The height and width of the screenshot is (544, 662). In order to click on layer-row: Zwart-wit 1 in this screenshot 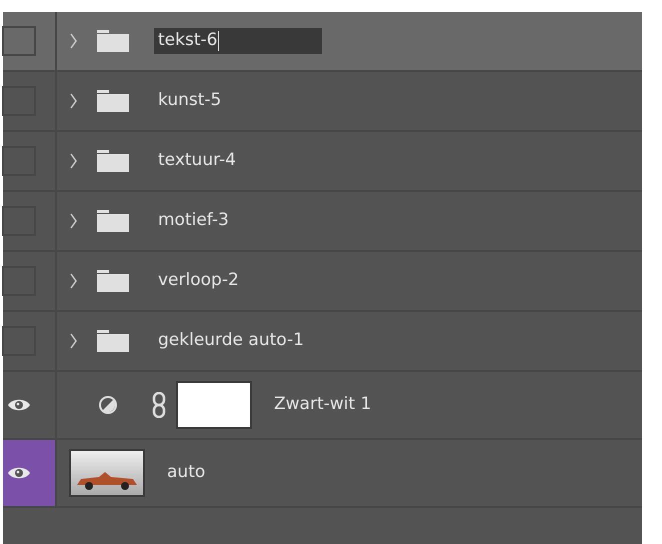, I will do `click(322, 406)`.